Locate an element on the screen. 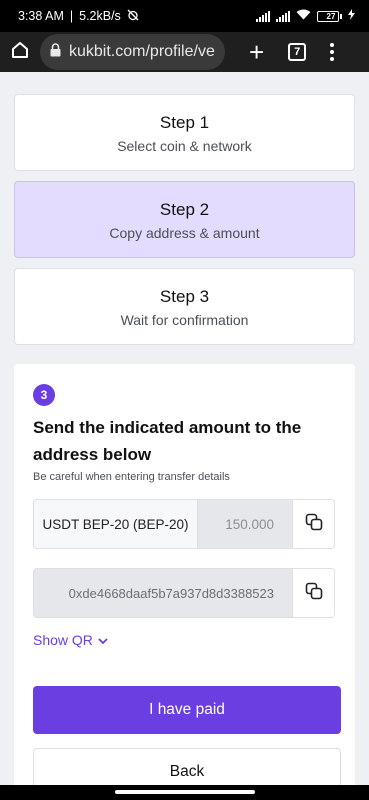 The height and width of the screenshot is (800, 369). wallet-address-field: 0xde4668daaf5b7a937d8d3388523 is located at coordinates (163, 593).